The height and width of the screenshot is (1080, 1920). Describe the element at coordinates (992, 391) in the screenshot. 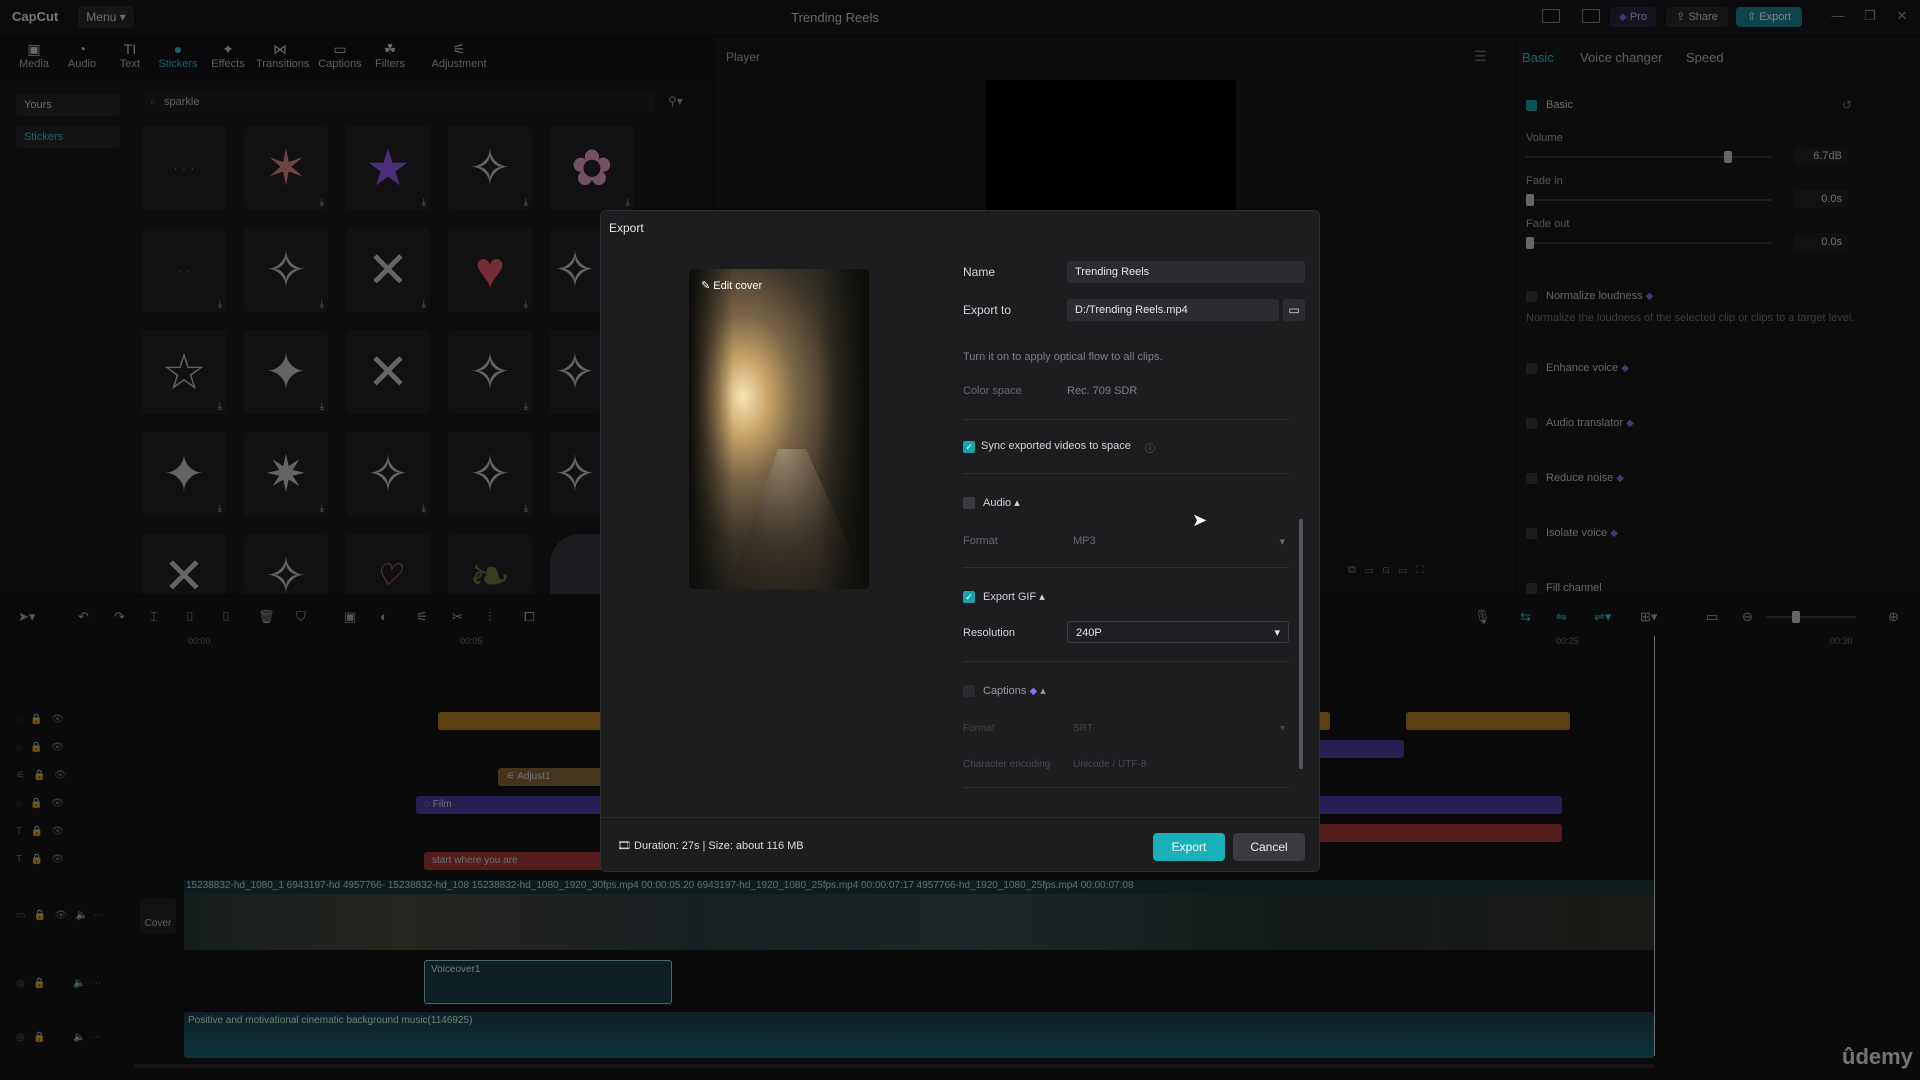

I see `color-space-label: Color space` at that location.